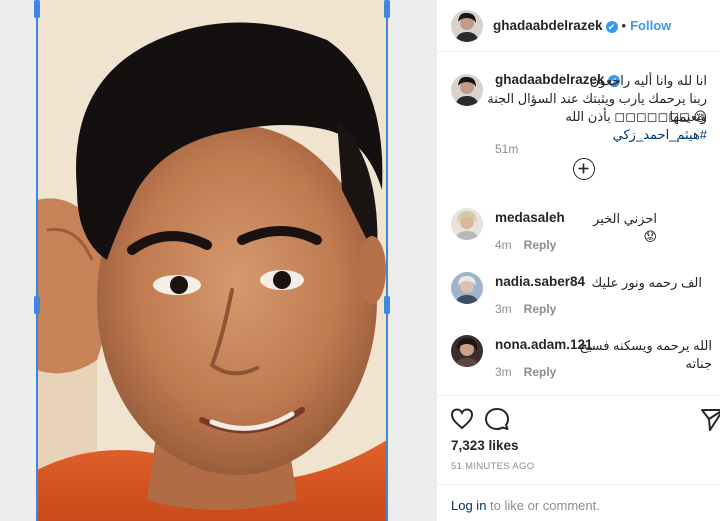 This screenshot has height=521, width=720. I want to click on comment-header: medasaleh, so click(530, 217).